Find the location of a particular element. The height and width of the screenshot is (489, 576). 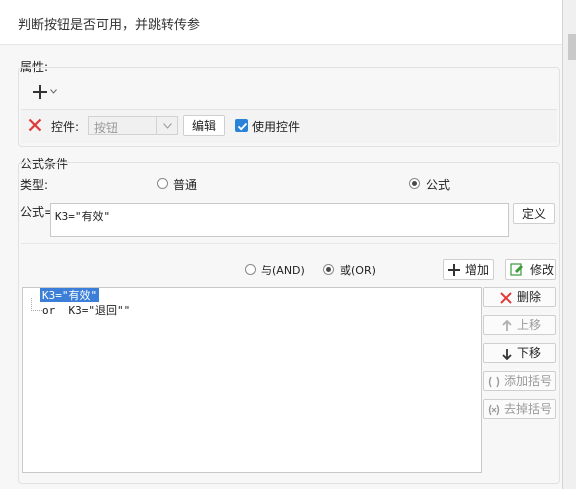

add-condition-label: 增加 is located at coordinates (477, 270).